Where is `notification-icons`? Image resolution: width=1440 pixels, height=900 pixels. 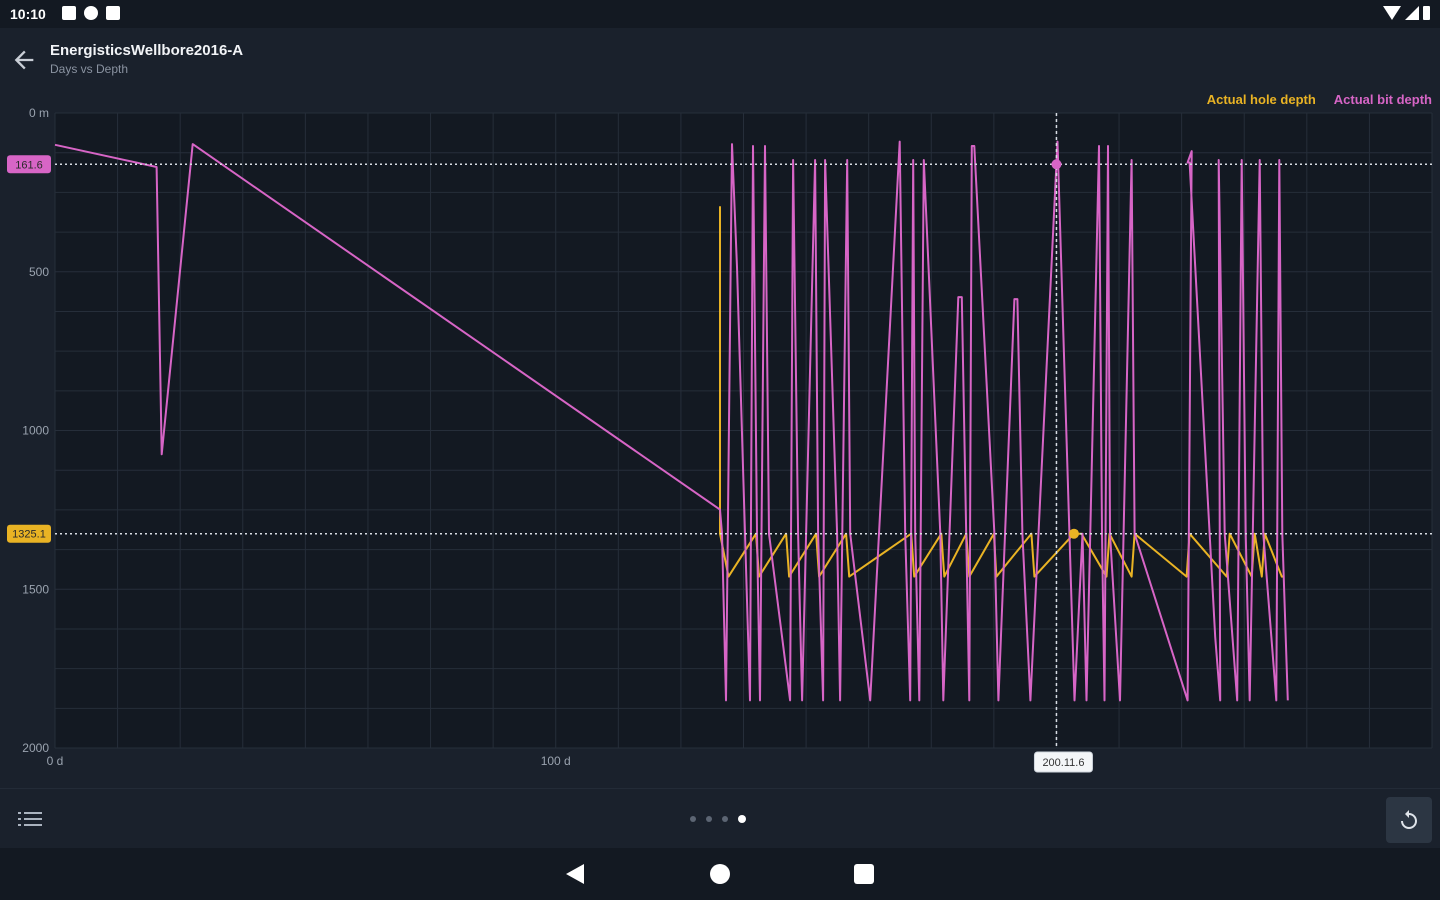
notification-icons is located at coordinates (91, 13).